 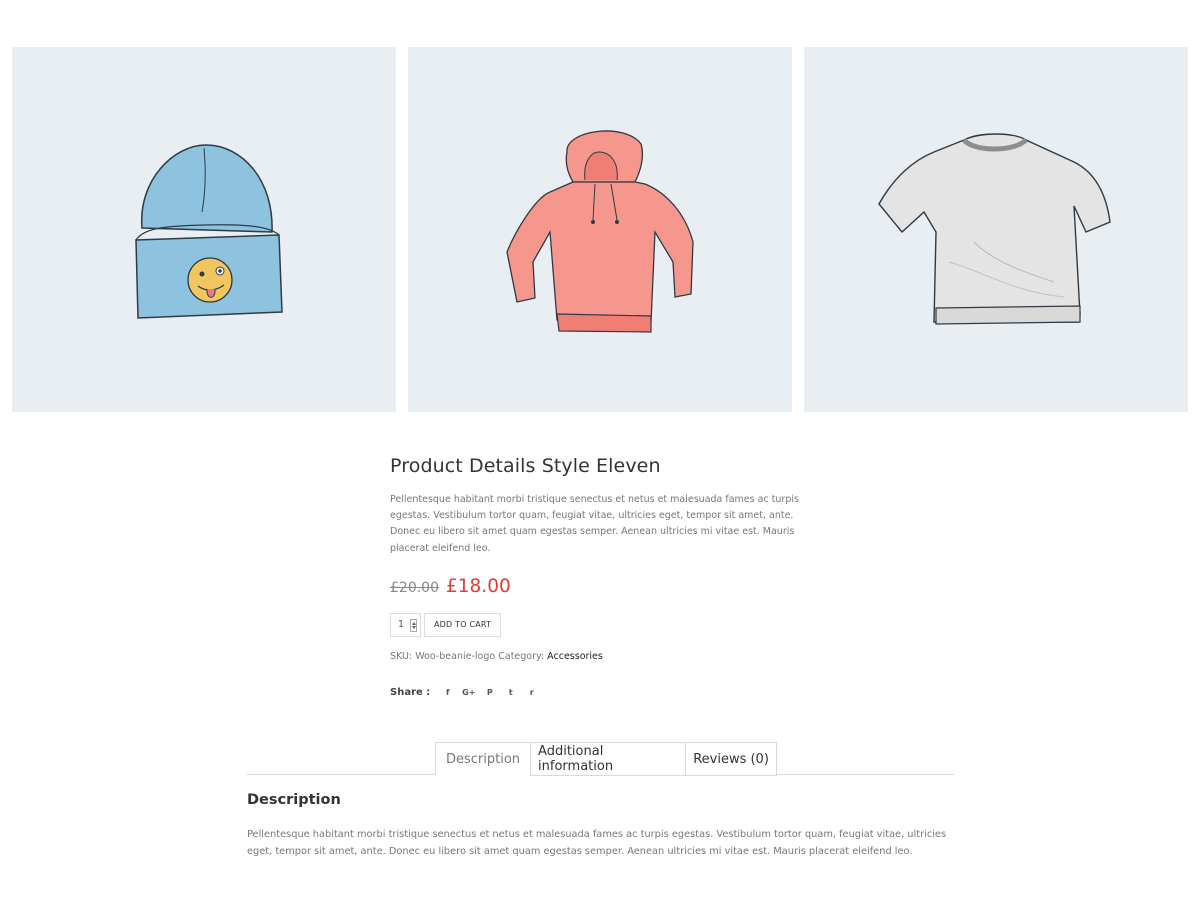 I want to click on sku-label: SKU:, so click(x=401, y=656).